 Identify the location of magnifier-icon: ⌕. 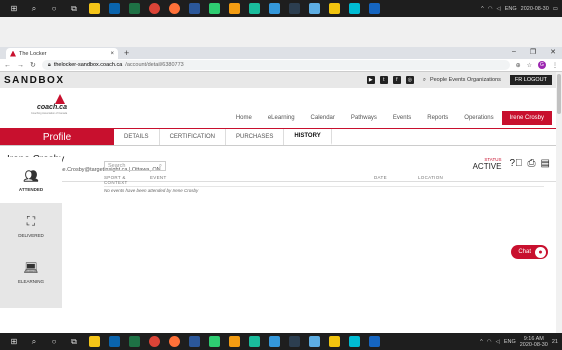
(424, 79).